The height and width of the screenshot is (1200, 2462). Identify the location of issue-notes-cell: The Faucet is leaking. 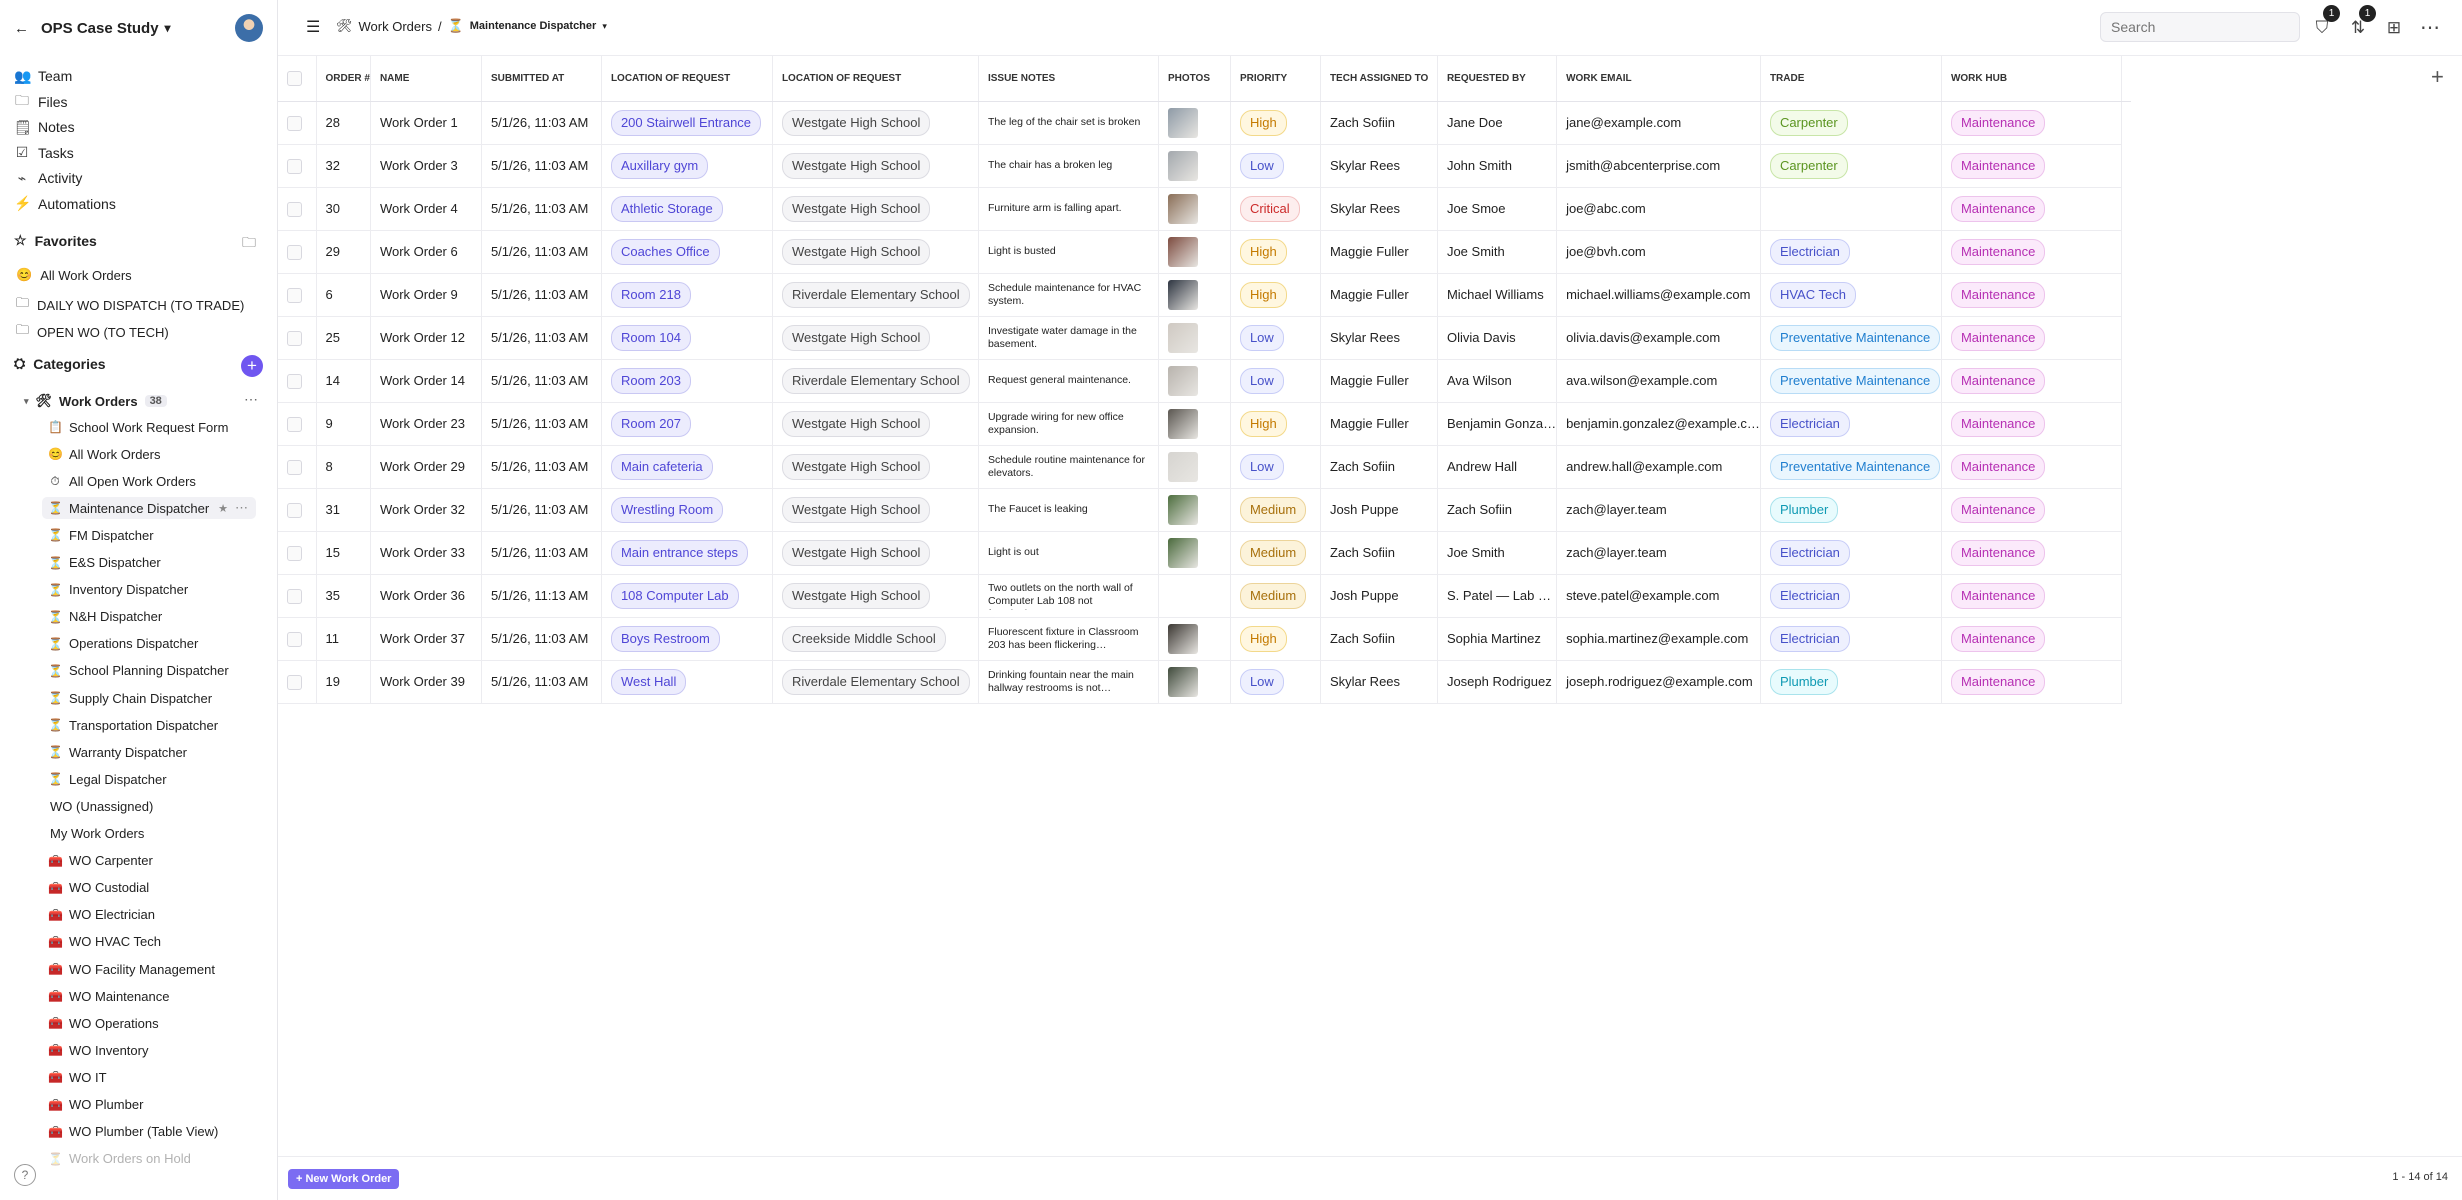
(1068, 510).